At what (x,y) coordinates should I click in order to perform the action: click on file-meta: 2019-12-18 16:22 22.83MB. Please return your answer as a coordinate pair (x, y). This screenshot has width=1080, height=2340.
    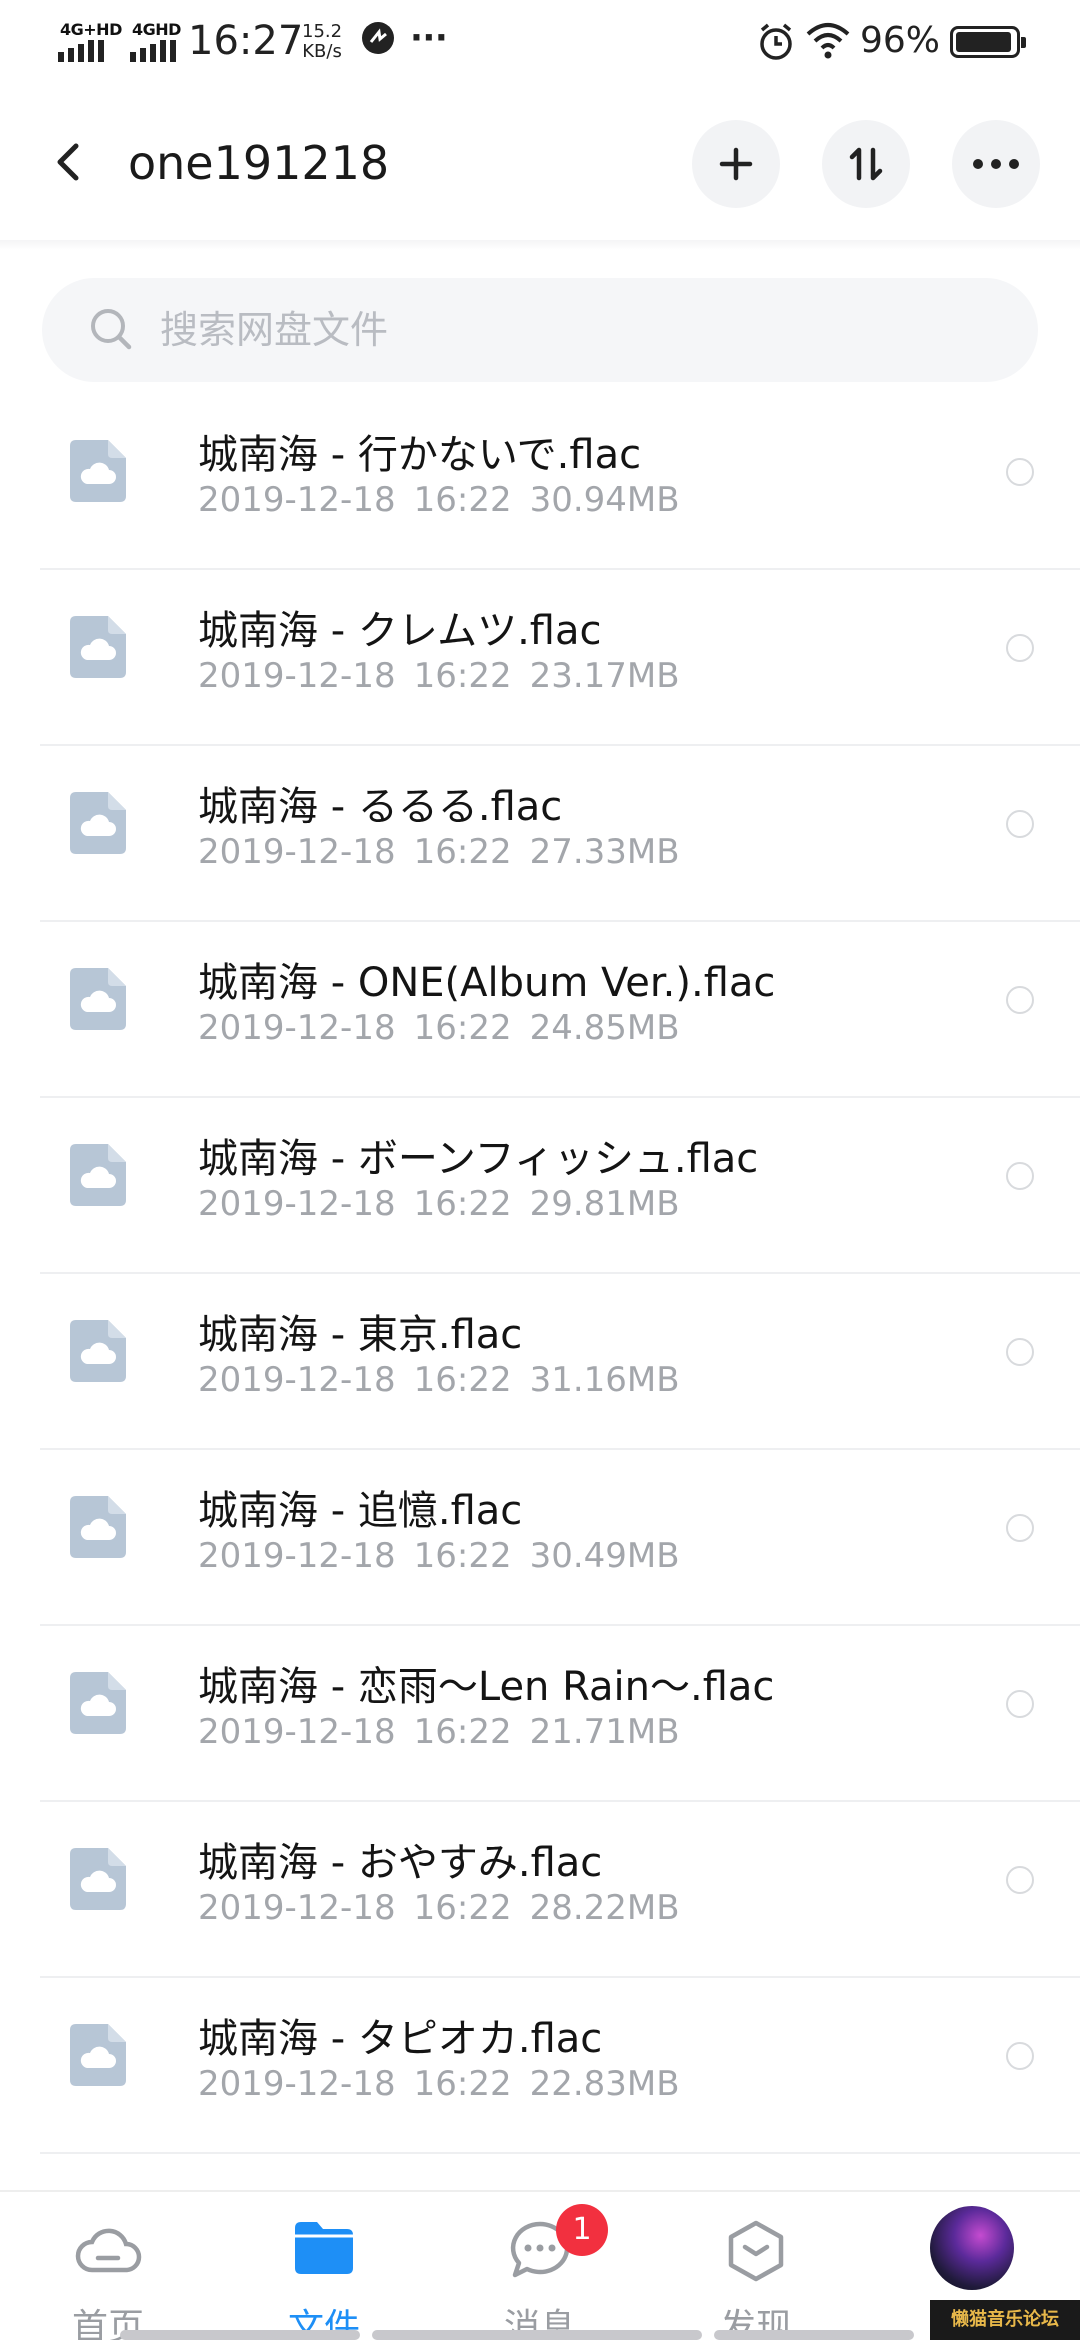
    Looking at the image, I should click on (448, 2084).